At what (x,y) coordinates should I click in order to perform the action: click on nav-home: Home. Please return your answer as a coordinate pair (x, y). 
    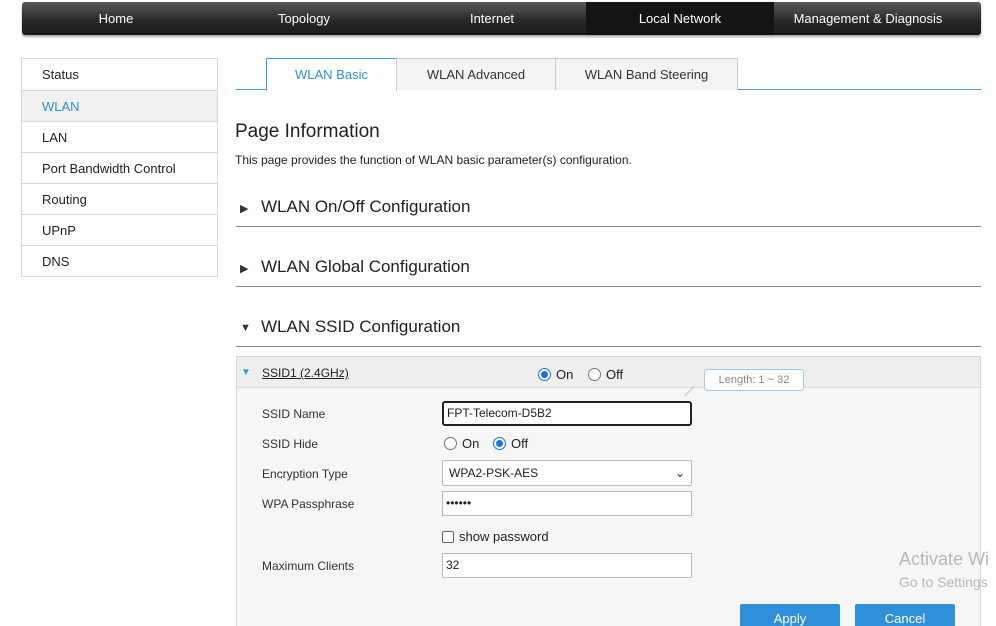
    Looking at the image, I should click on (116, 18).